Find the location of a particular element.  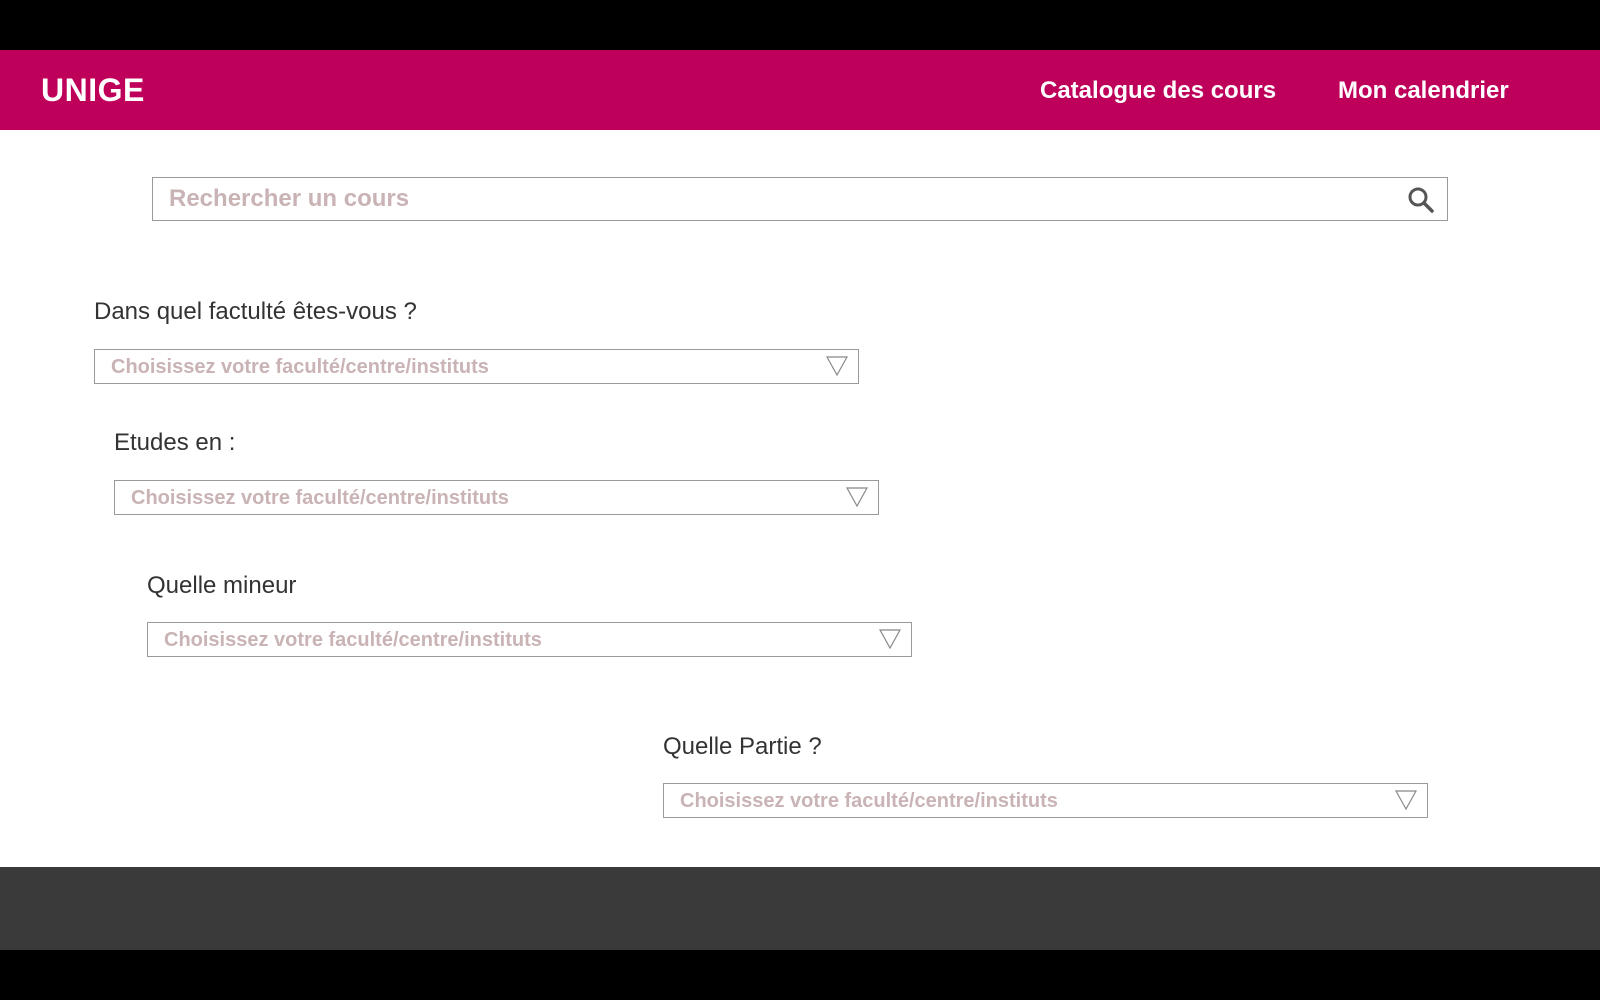

nav-calendar-link: Mon calendrier is located at coordinates (1423, 91).